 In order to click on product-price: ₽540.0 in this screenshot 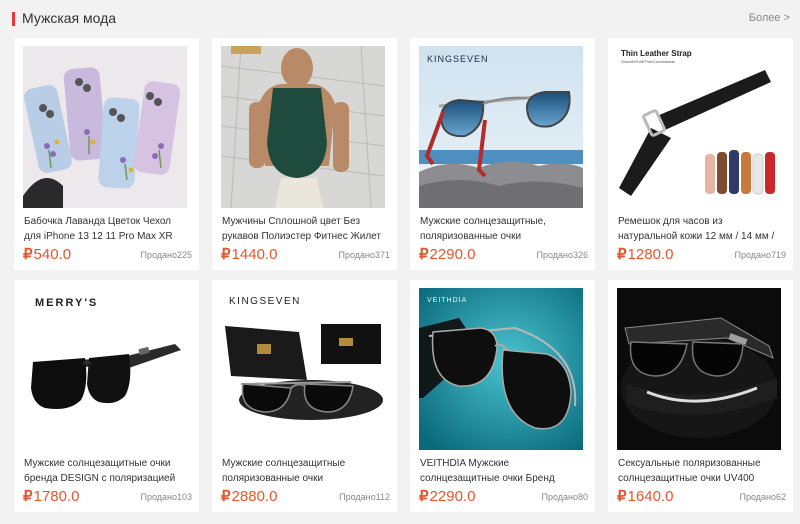, I will do `click(47, 254)`.